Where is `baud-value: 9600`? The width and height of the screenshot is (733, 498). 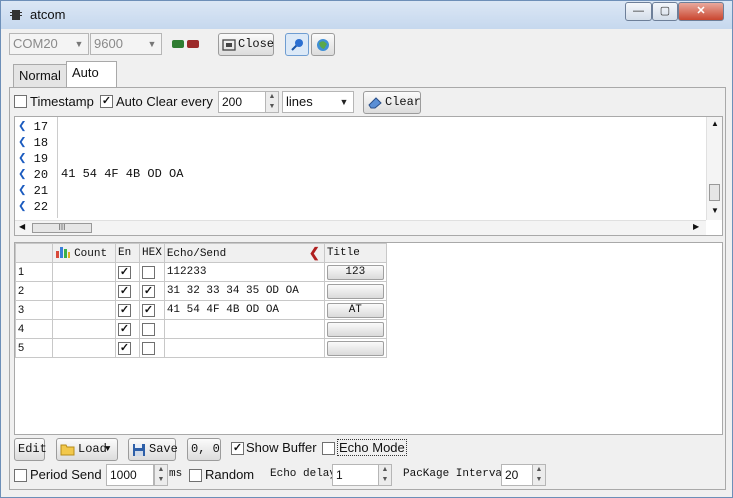
baud-value: 9600 is located at coordinates (108, 43).